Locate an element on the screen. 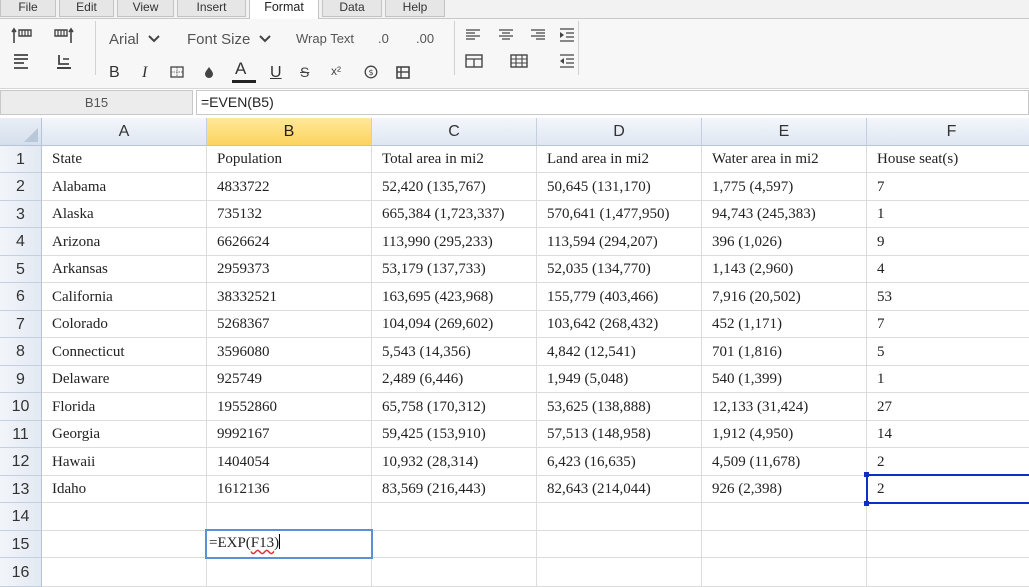 Image resolution: width=1029 pixels, height=587 pixels. cell-b10: 19552860 is located at coordinates (289, 407).